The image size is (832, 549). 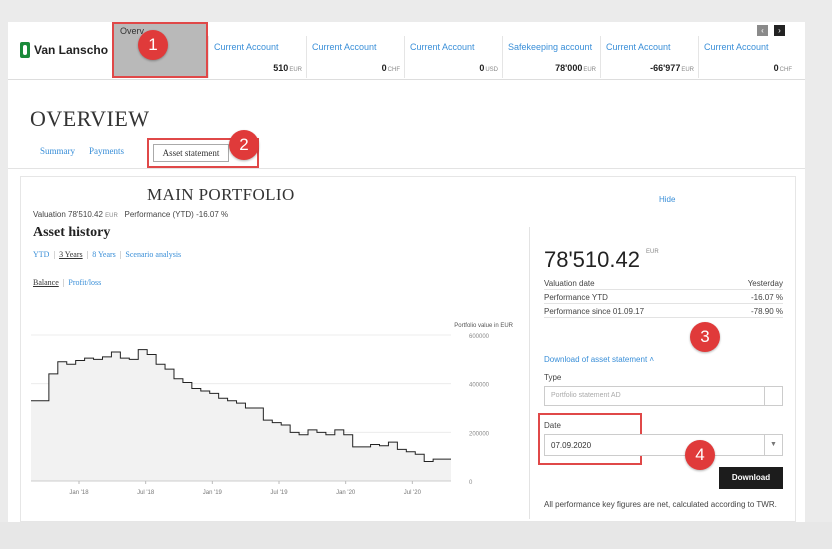 I want to click on type-label: Type, so click(x=553, y=377).